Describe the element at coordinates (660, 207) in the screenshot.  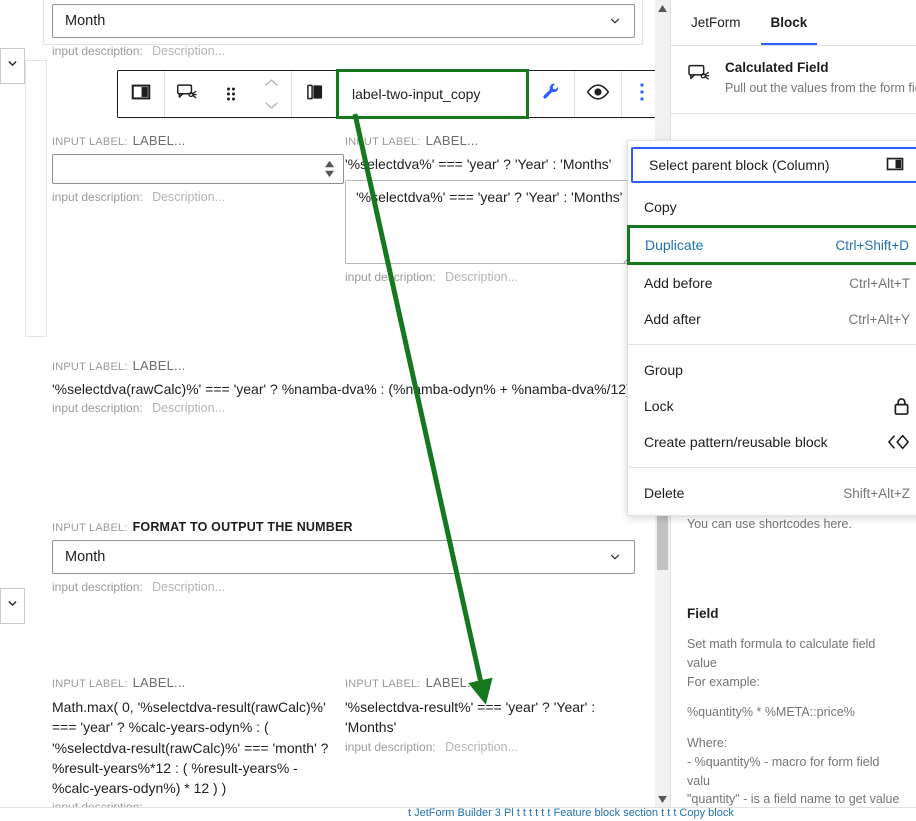
I see `menu-item-copy-label: Copy` at that location.